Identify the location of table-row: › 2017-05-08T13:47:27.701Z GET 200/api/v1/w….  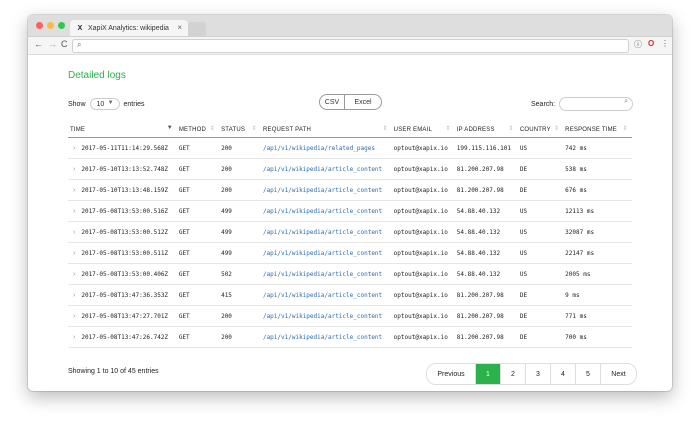
(350, 316).